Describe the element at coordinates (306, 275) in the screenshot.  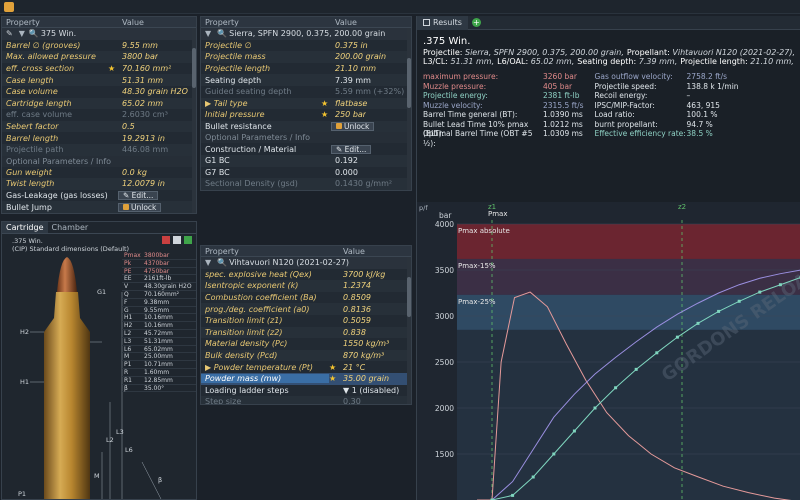
I see `powder-property-row: spec. explosive heat (Qex) 3700 kJ/kg` at that location.